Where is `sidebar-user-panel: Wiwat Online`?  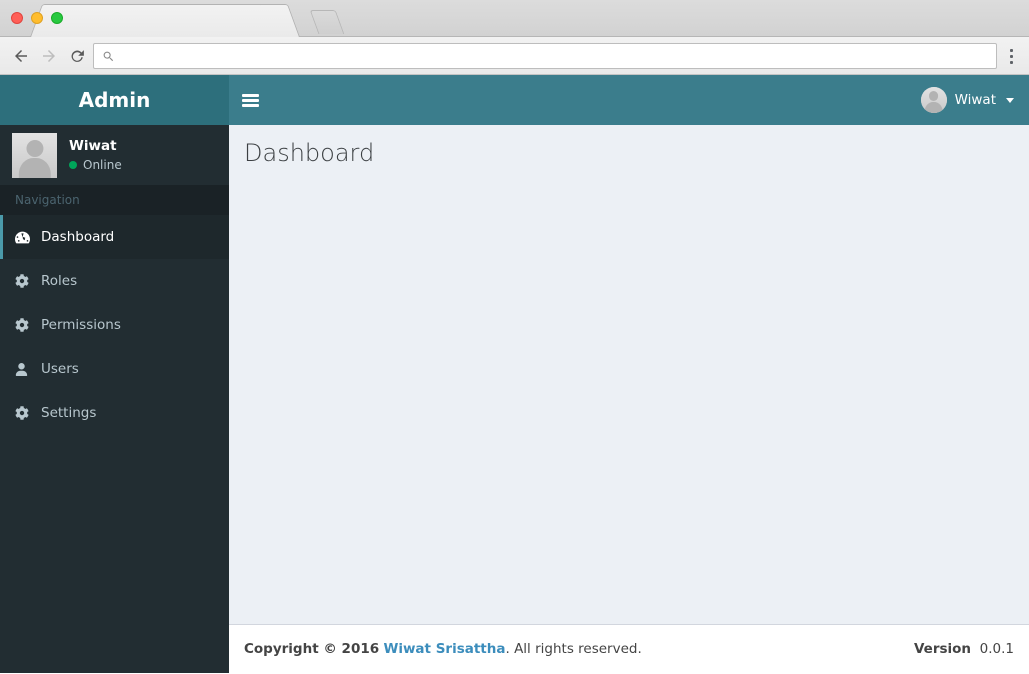 sidebar-user-panel: Wiwat Online is located at coordinates (114, 155).